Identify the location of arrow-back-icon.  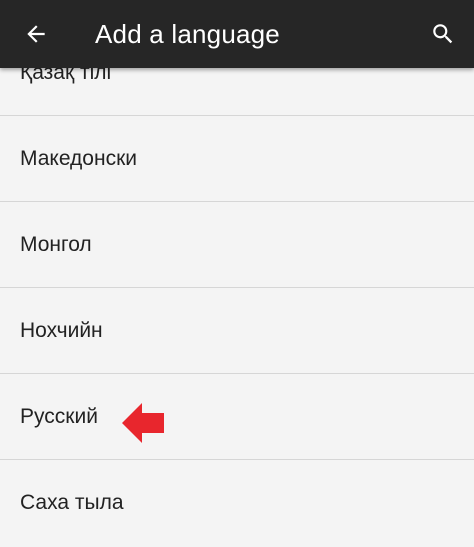
(36, 34).